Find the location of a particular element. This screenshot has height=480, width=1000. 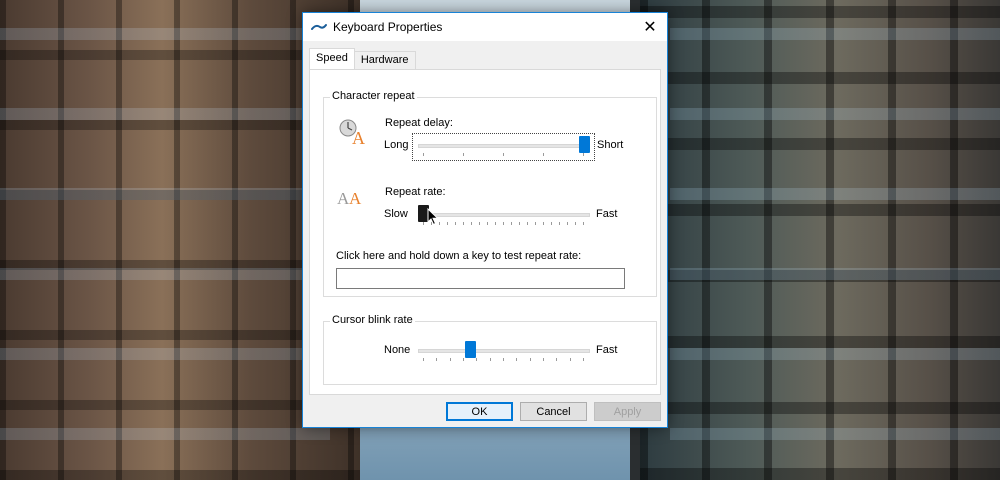

repeat-delay-ticks is located at coordinates (503, 155).